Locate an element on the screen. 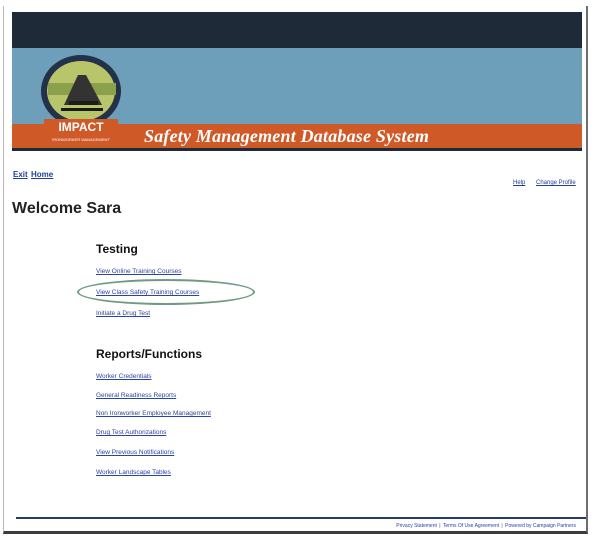 The height and width of the screenshot is (539, 595). highlight-circle is located at coordinates (166, 292).